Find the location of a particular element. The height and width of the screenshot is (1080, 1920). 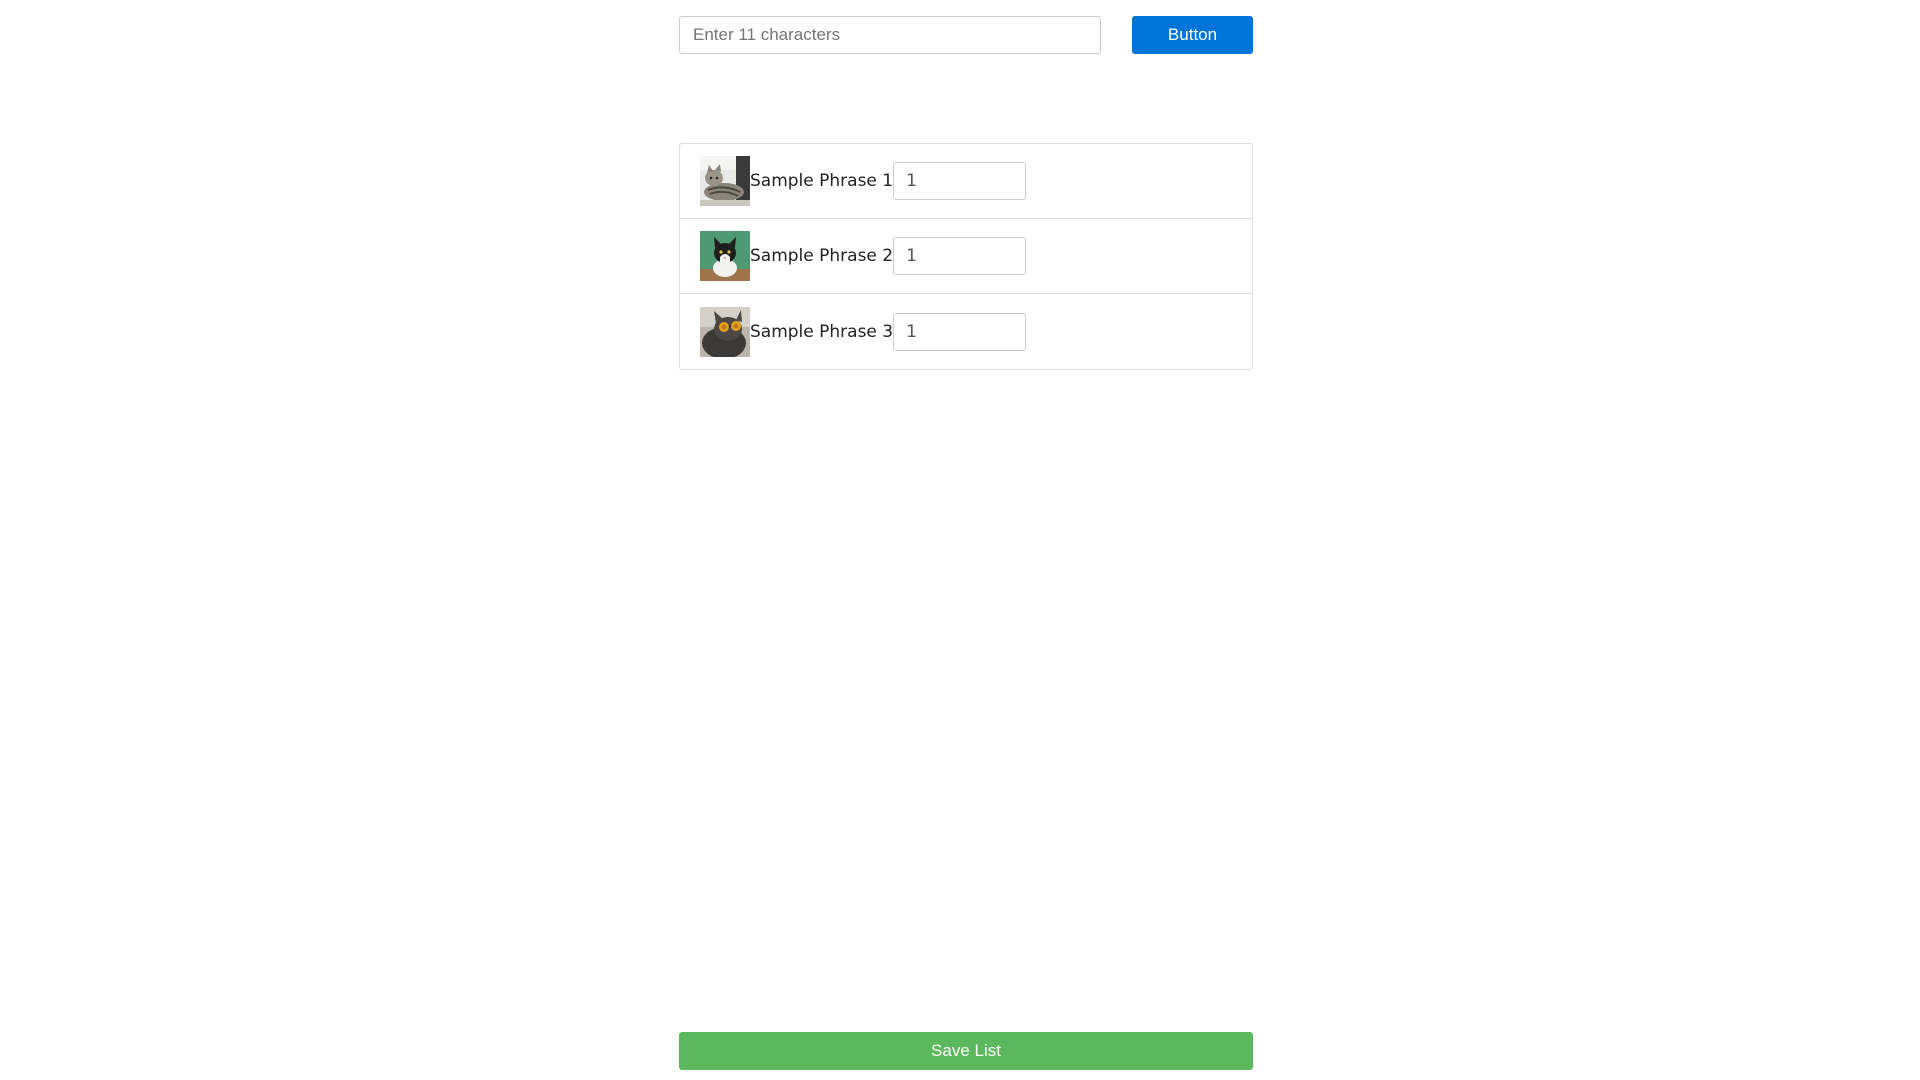

phrase-label: Sample Phrase 2 is located at coordinates (822, 256).